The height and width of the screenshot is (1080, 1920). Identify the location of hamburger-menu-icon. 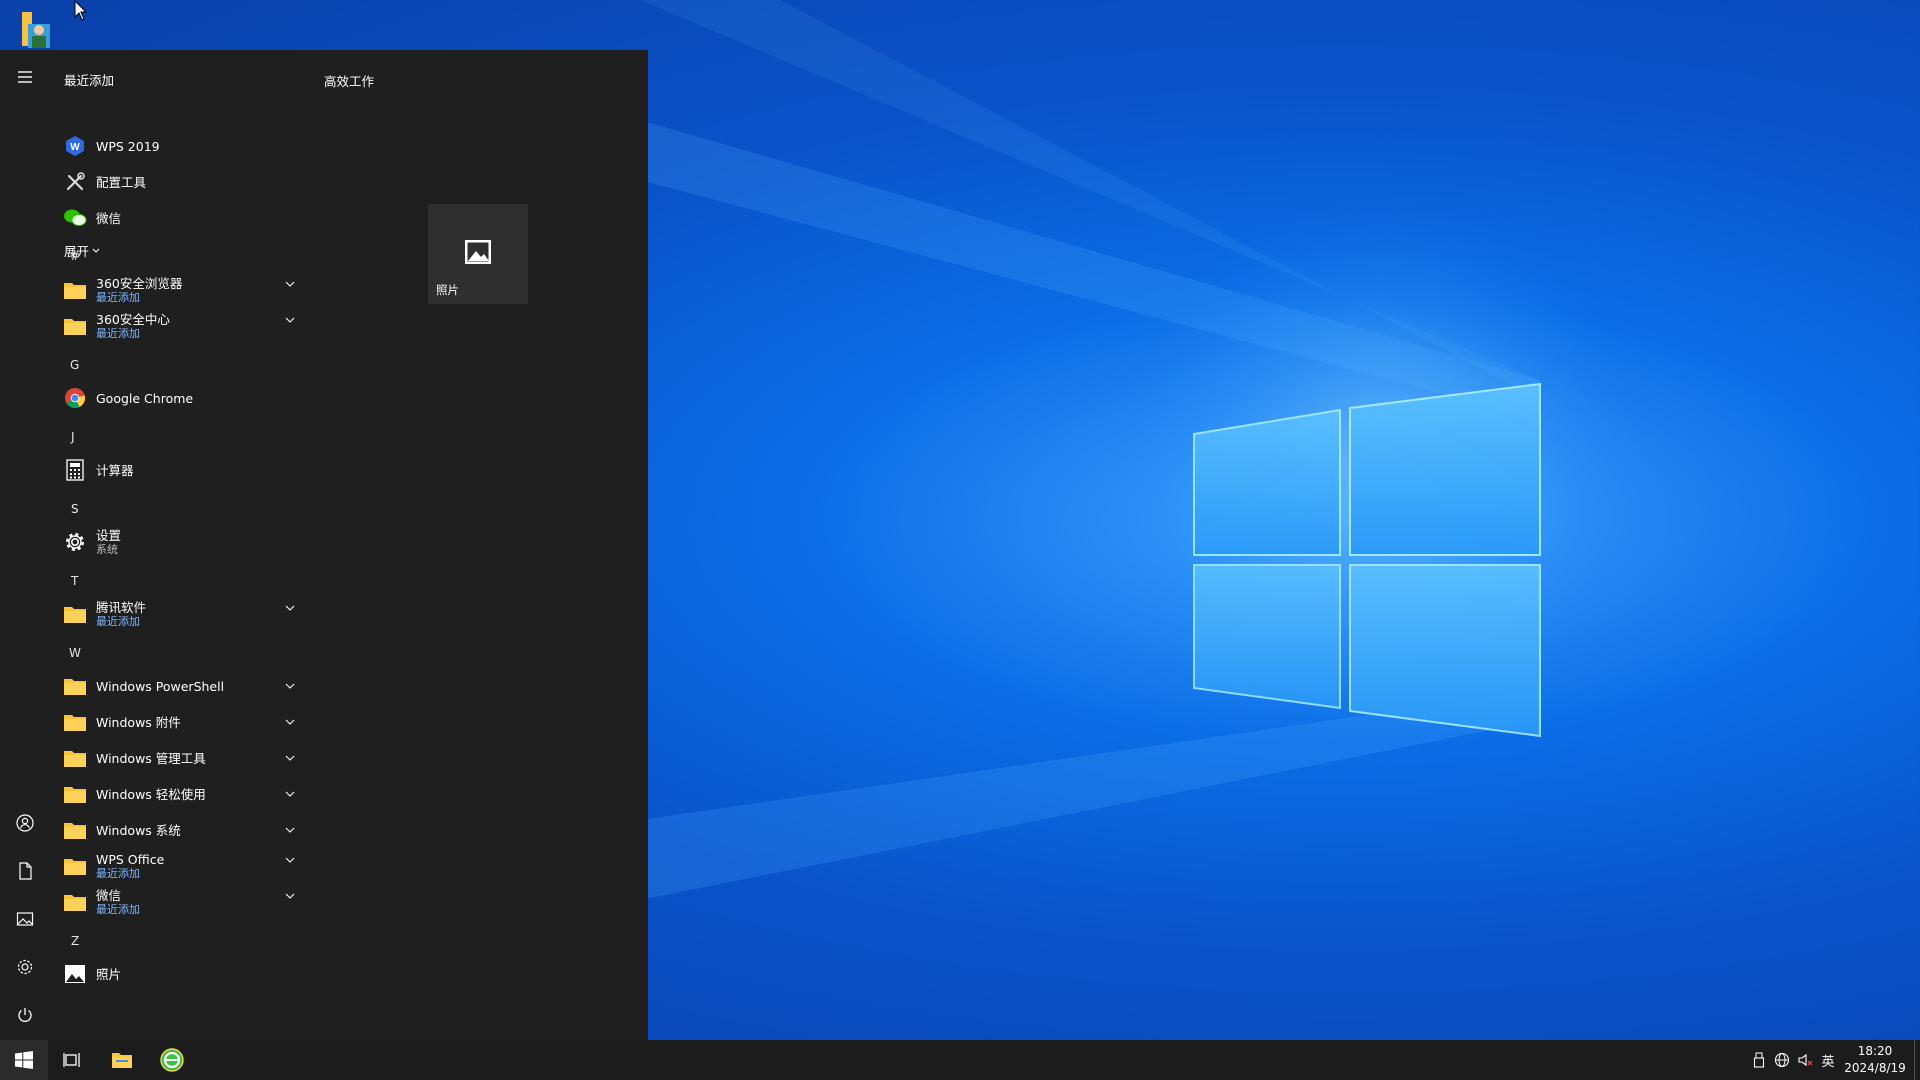
(25, 77).